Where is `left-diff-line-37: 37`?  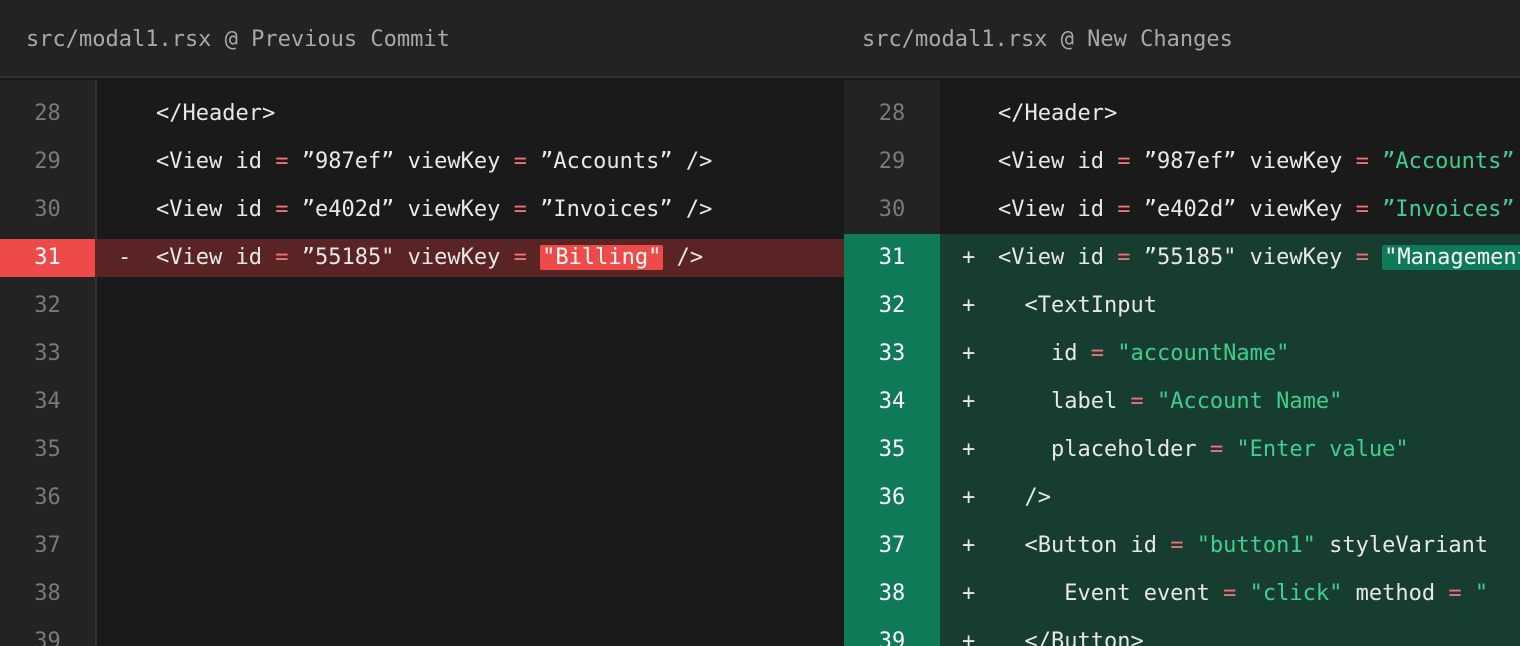
left-diff-line-37: 37 is located at coordinates (422, 546).